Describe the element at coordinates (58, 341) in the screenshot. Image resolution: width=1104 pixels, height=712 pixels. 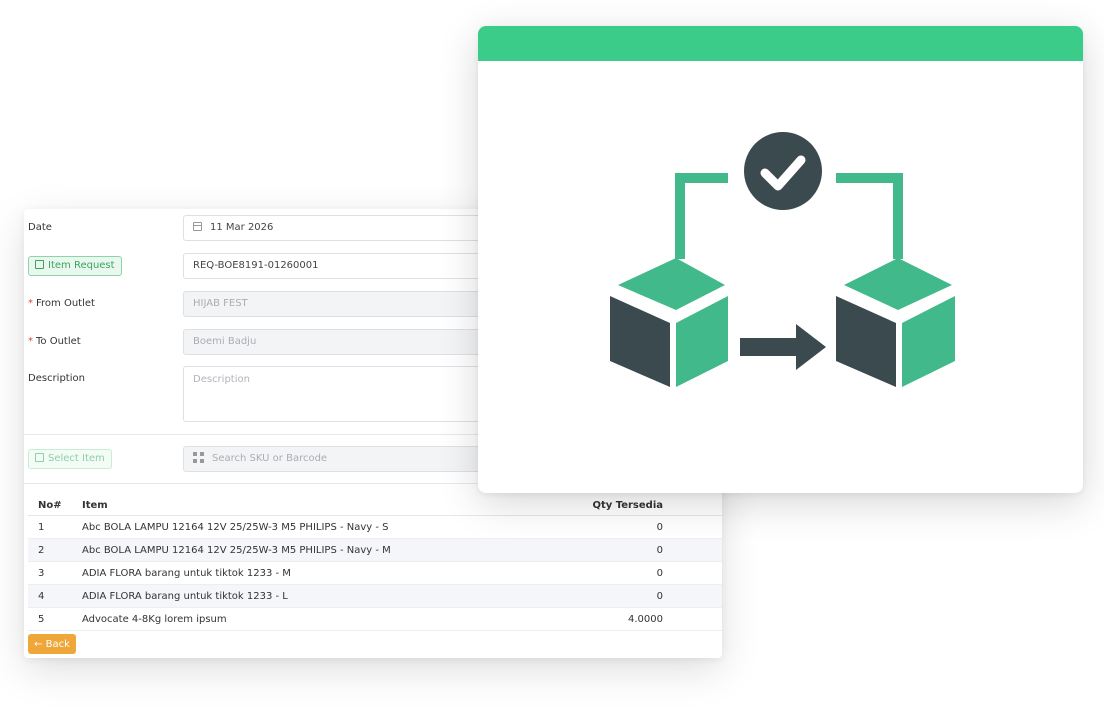
I see `to-outlet-label-text: To Outlet` at that location.